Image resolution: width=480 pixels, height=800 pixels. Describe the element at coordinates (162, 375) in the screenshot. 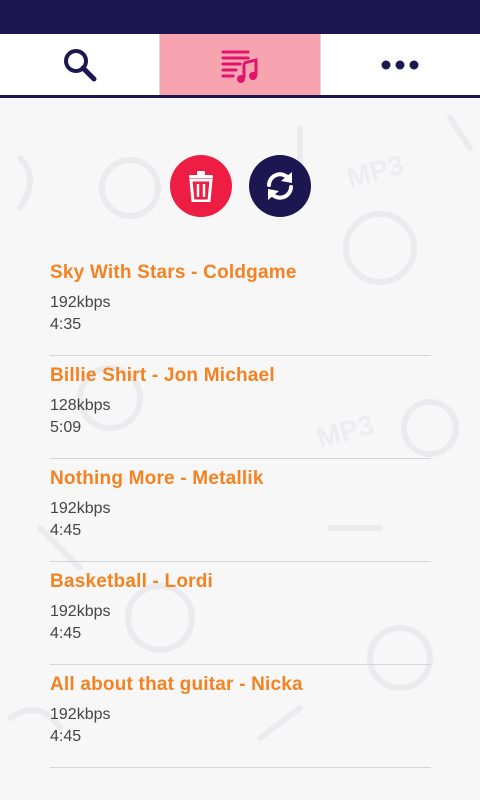

I see `track-title: Billie Shirt - Jon Michael` at that location.